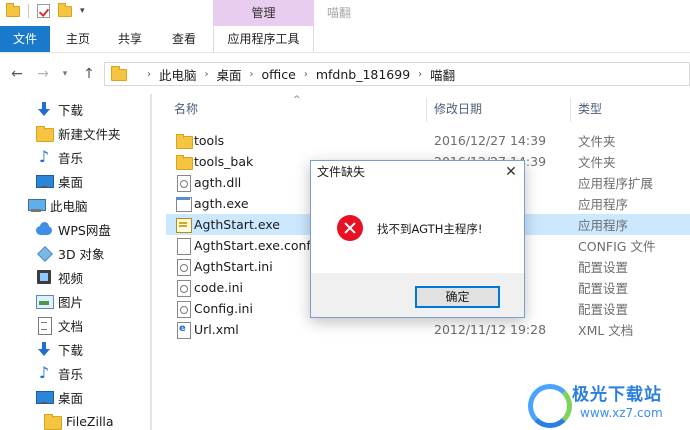 The height and width of the screenshot is (430, 690). Describe the element at coordinates (184, 204) in the screenshot. I see `exe-file-icon` at that location.